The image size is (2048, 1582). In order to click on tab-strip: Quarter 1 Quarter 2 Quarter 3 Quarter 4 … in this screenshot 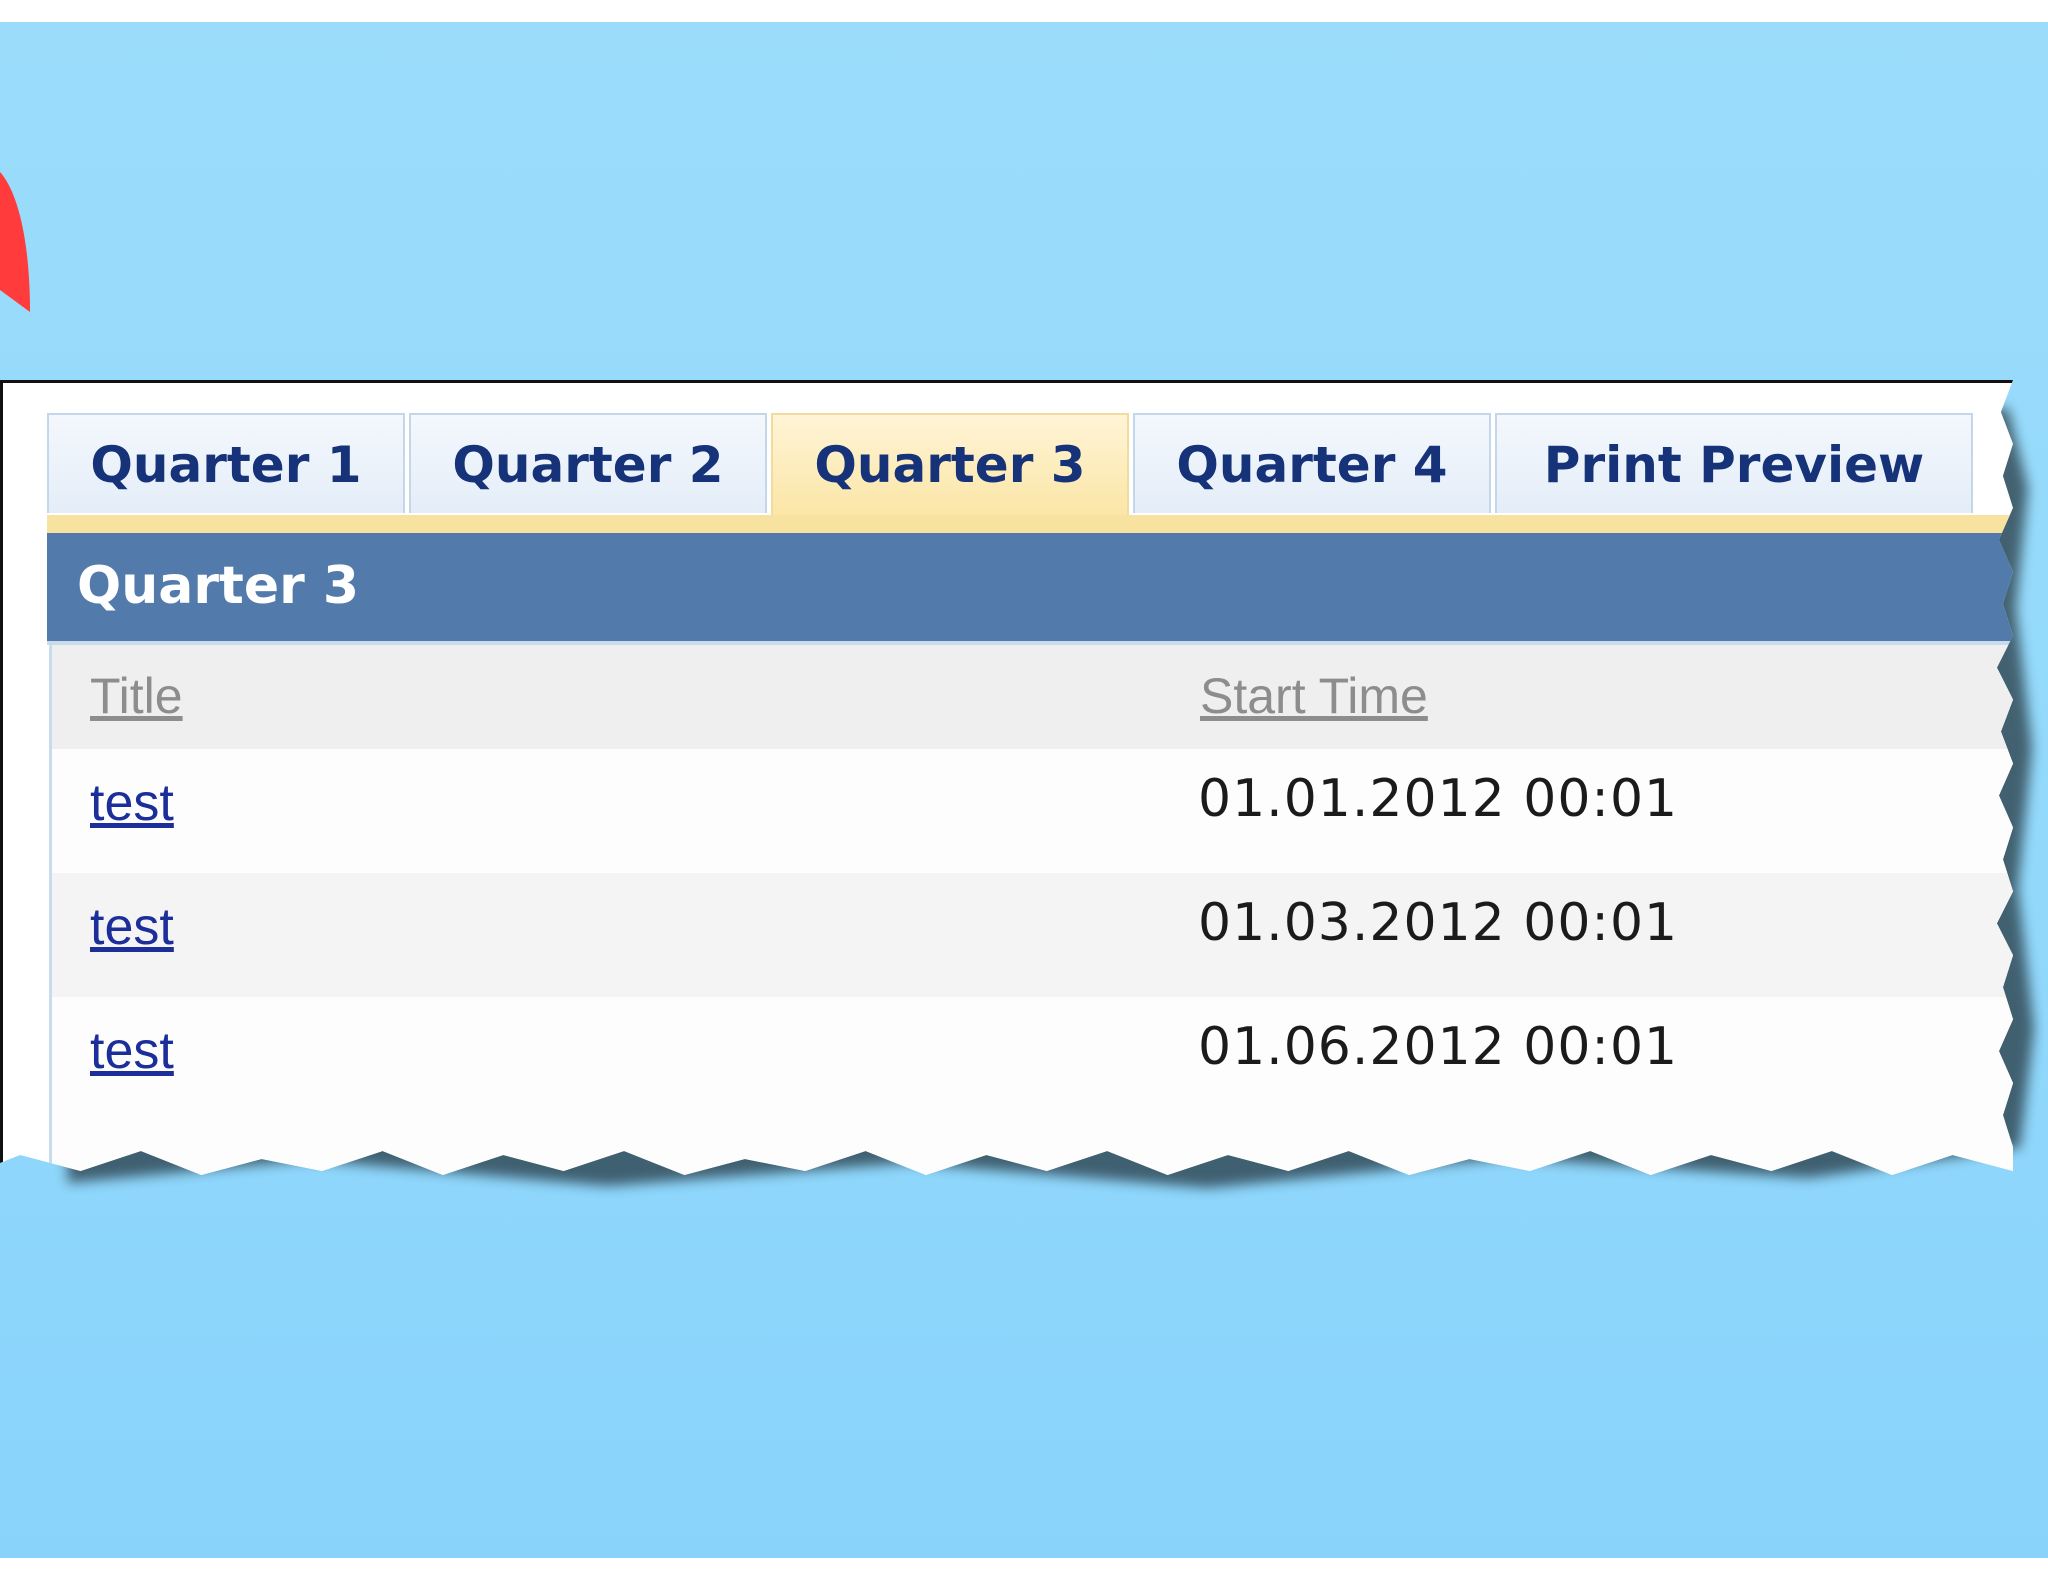, I will do `click(1027, 465)`.